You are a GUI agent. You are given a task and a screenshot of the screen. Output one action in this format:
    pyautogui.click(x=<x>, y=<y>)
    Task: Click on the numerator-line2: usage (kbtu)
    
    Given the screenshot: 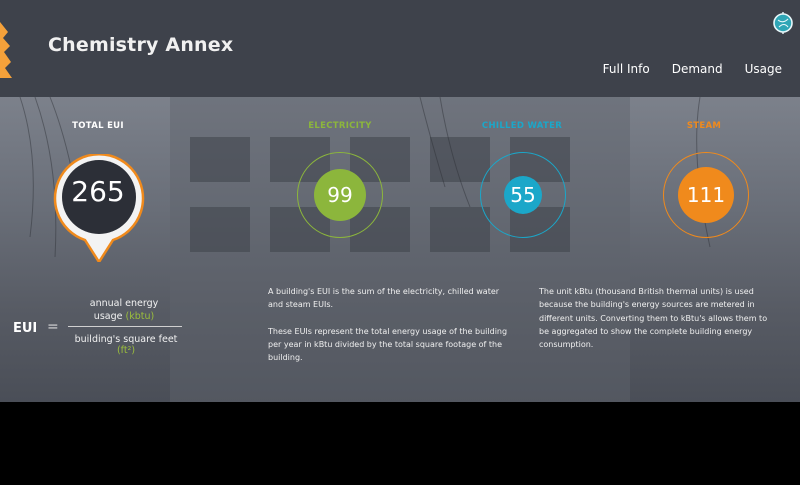 What is the action you would take?
    pyautogui.click(x=124, y=316)
    